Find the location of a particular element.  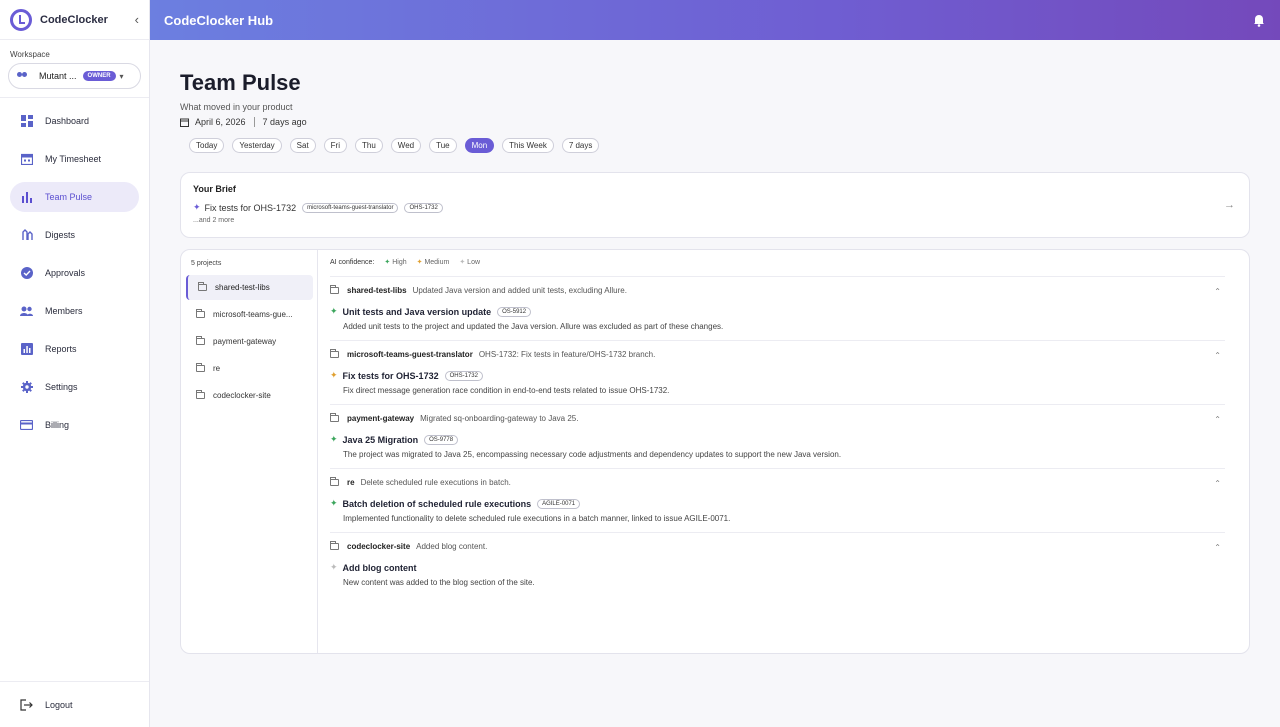

issue-tag: OS-5912 is located at coordinates (514, 311).